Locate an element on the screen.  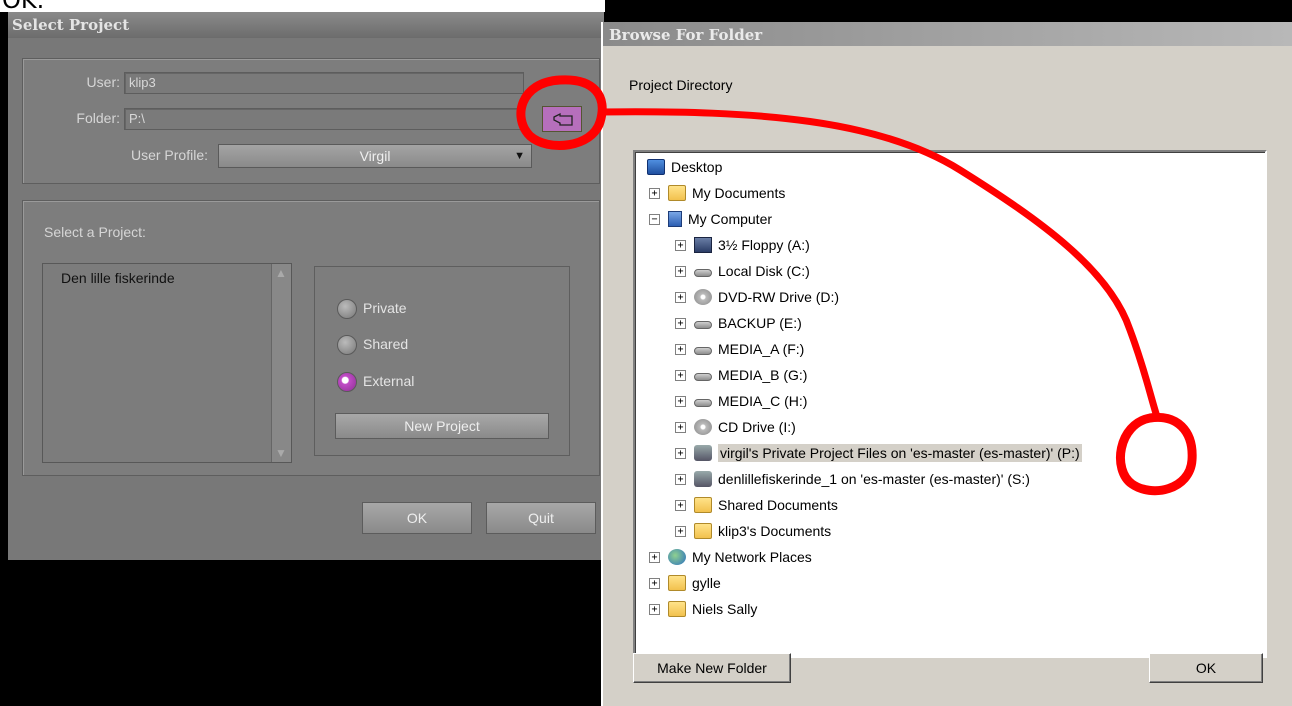
floppy-icon is located at coordinates (703, 245).